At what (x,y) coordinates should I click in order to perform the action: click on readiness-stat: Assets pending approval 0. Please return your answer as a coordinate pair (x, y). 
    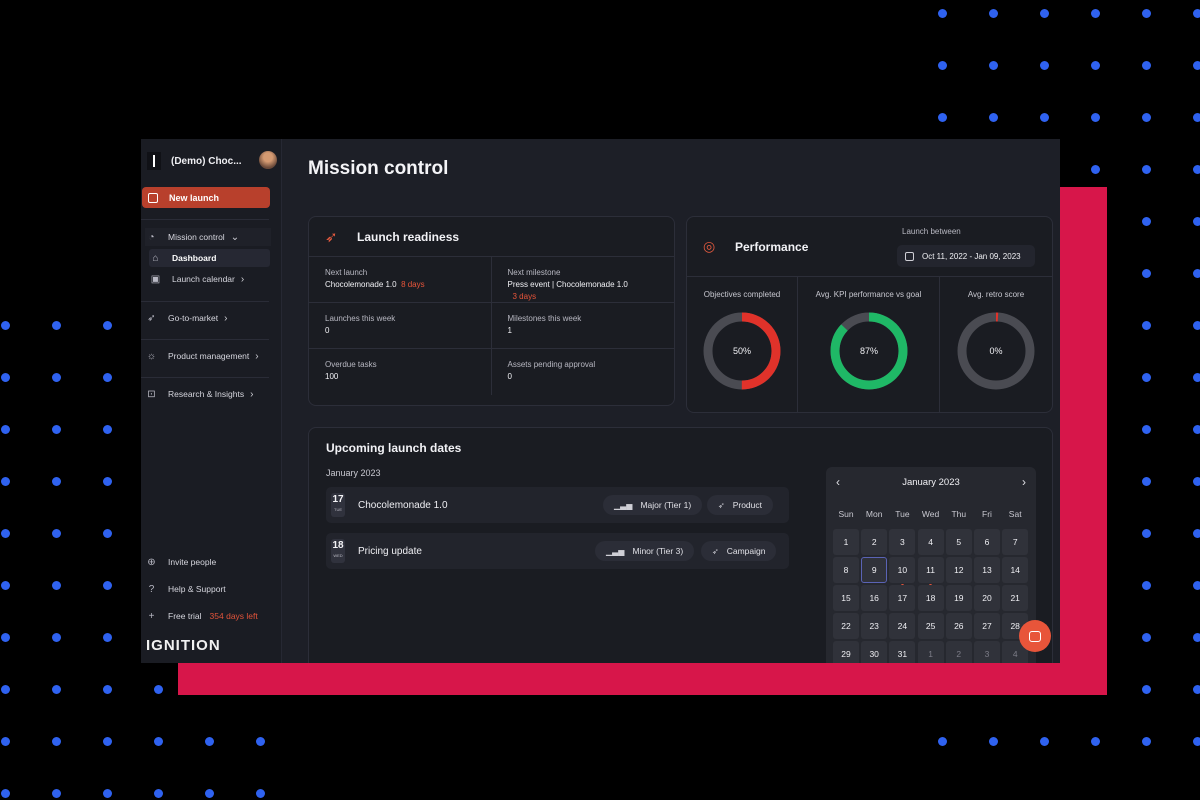
    Looking at the image, I should click on (583, 372).